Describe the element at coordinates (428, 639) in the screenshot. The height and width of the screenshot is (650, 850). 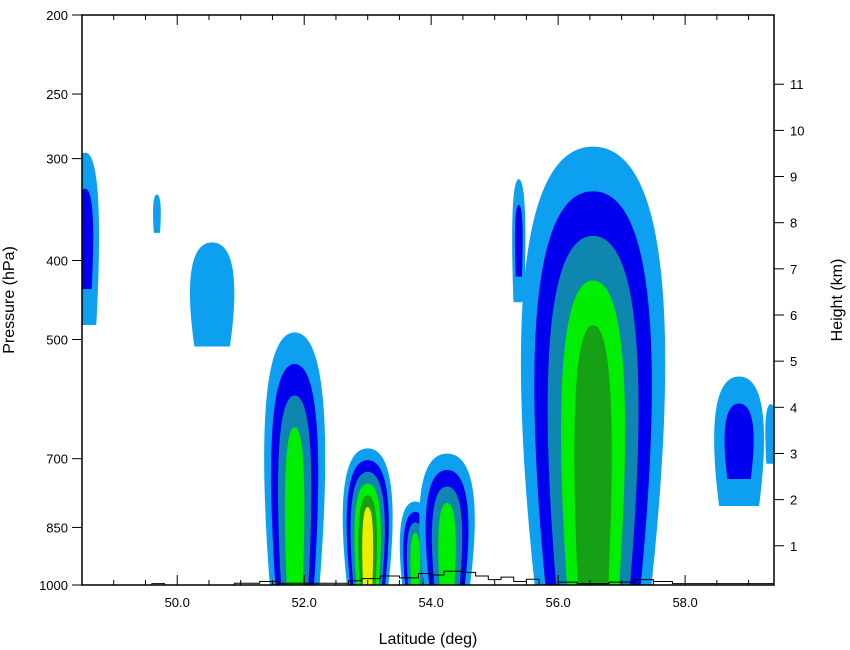
I see `x-axis-title: Latitude (deg)` at that location.